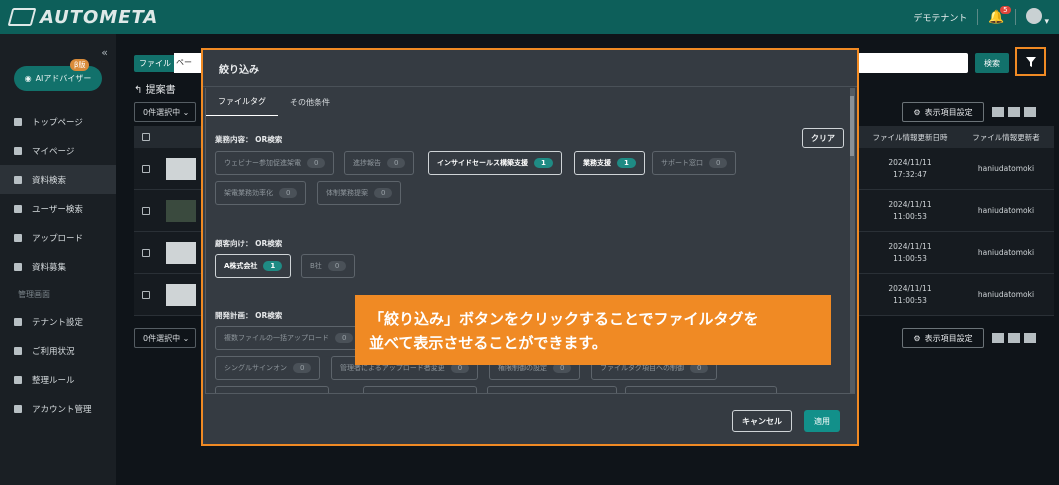  What do you see at coordinates (940, 17) in the screenshot?
I see `tenant-name: デモテナント` at bounding box center [940, 17].